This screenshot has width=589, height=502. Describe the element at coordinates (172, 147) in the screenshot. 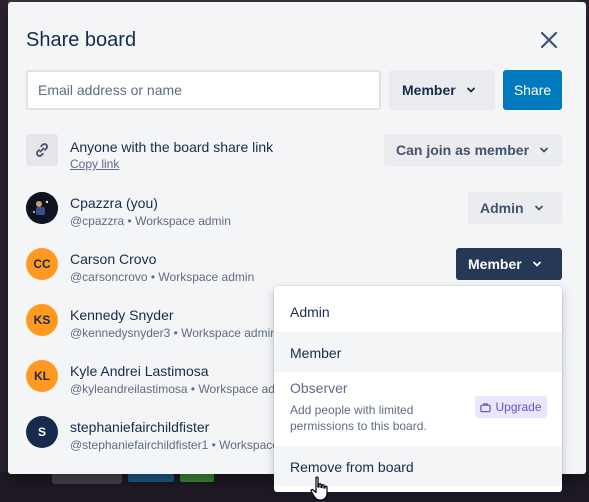

I see `share-link-title: Anyone with the board share link` at that location.